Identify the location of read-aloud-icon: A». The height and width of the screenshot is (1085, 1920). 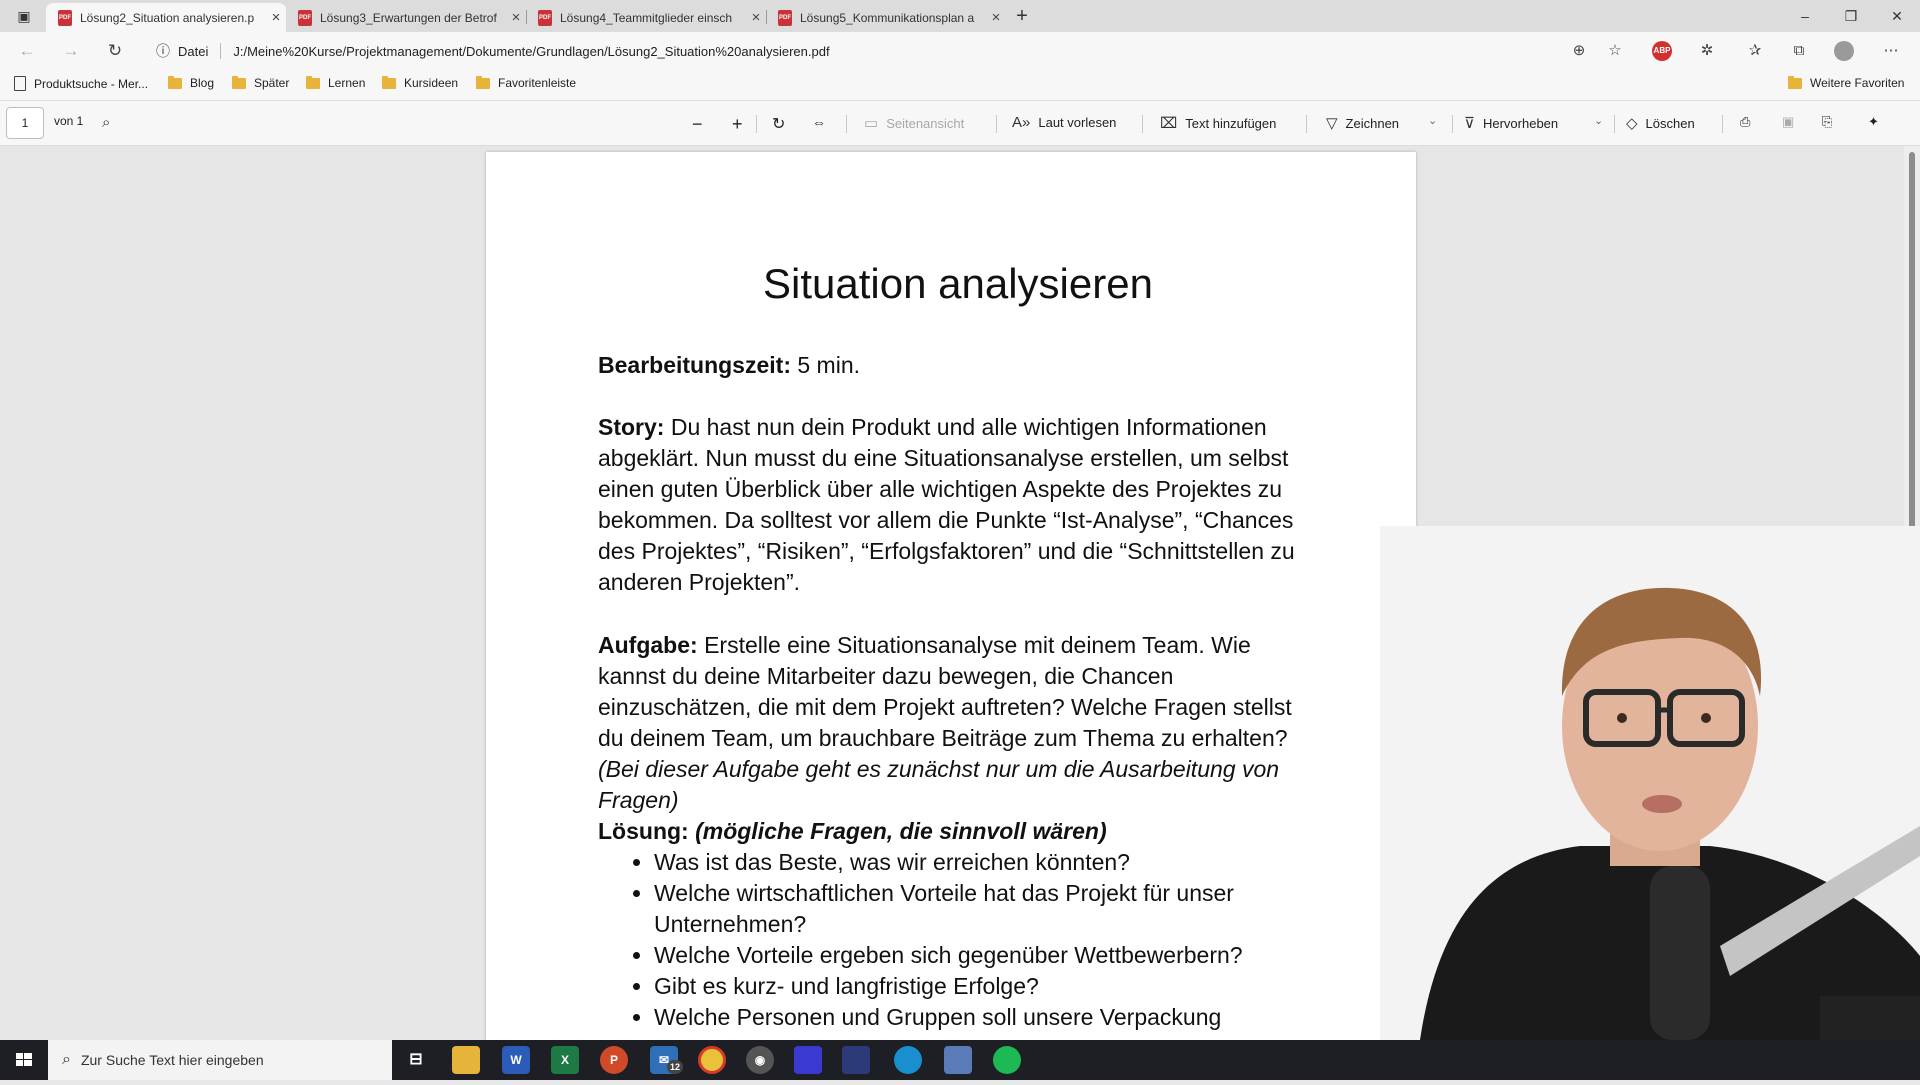
(1021, 122).